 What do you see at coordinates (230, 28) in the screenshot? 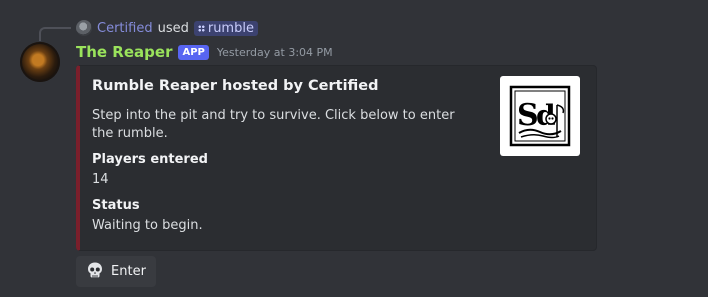
I see `command-name: rumble` at bounding box center [230, 28].